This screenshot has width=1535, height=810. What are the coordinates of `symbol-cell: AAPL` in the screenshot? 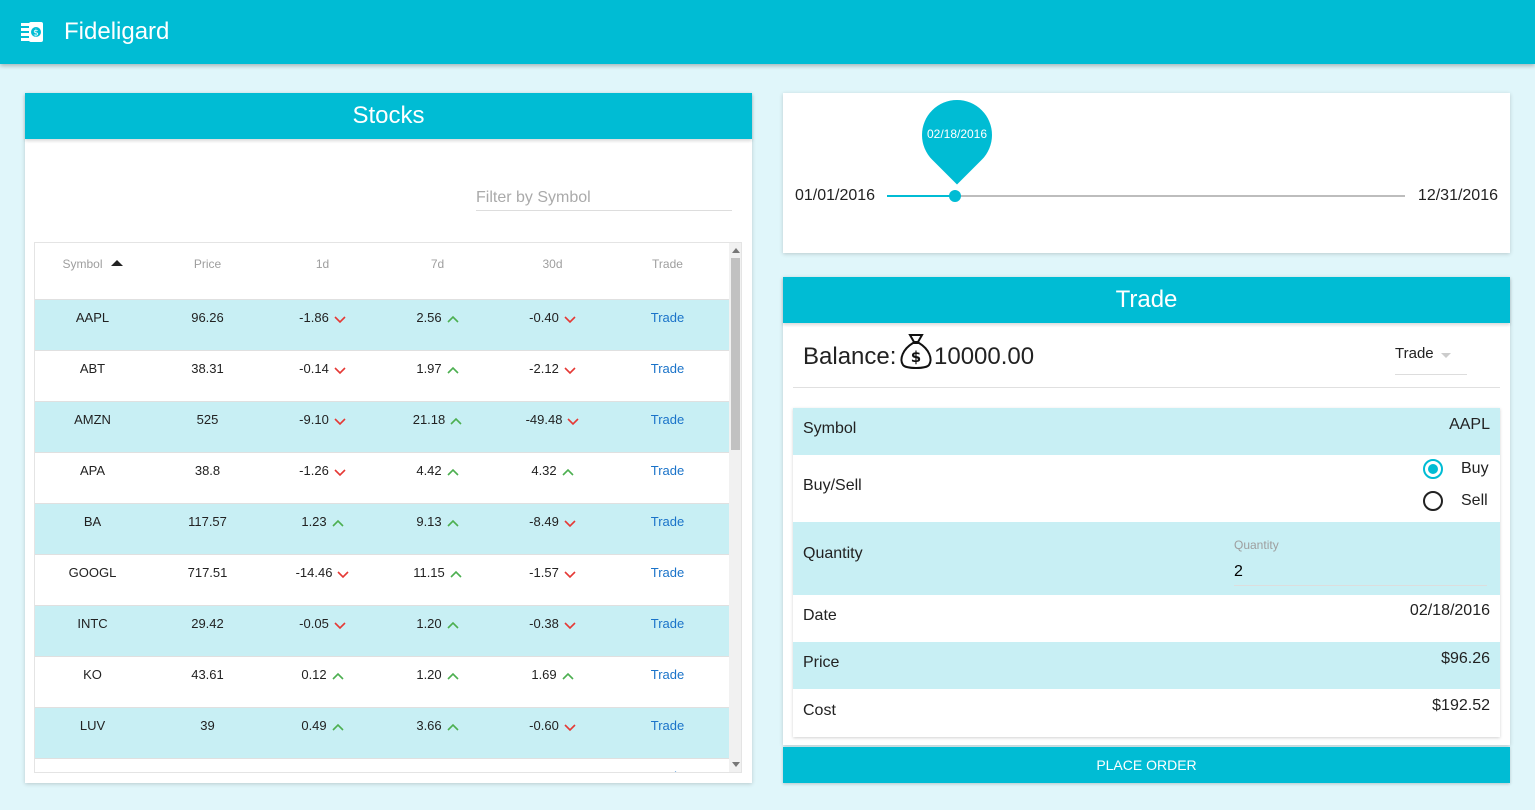 It's located at (92, 317).